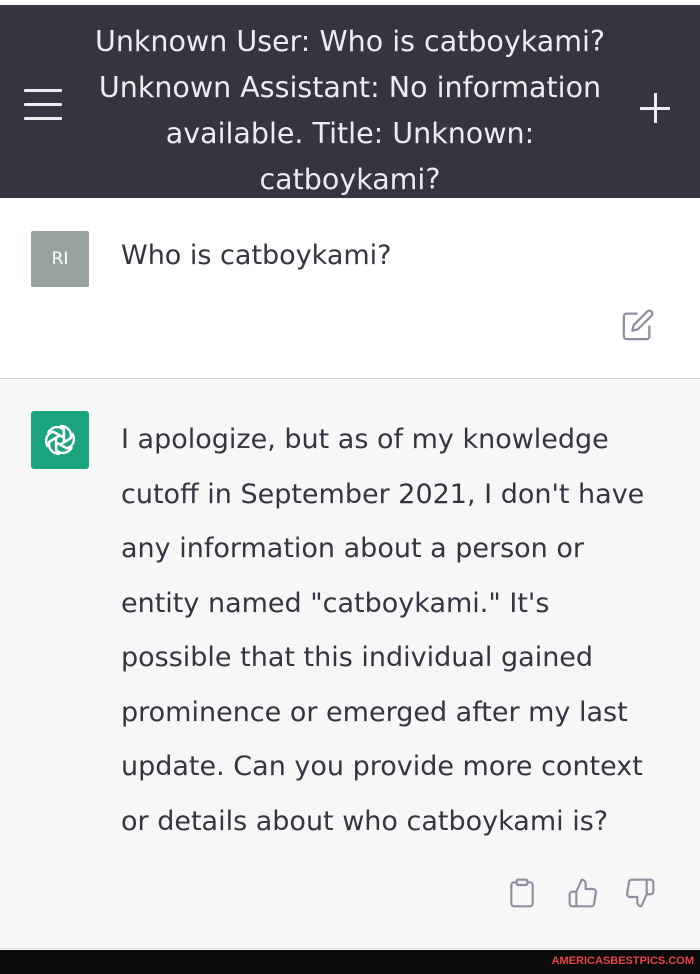  Describe the element at coordinates (44, 106) in the screenshot. I see `hamburger-menu-icon` at that location.